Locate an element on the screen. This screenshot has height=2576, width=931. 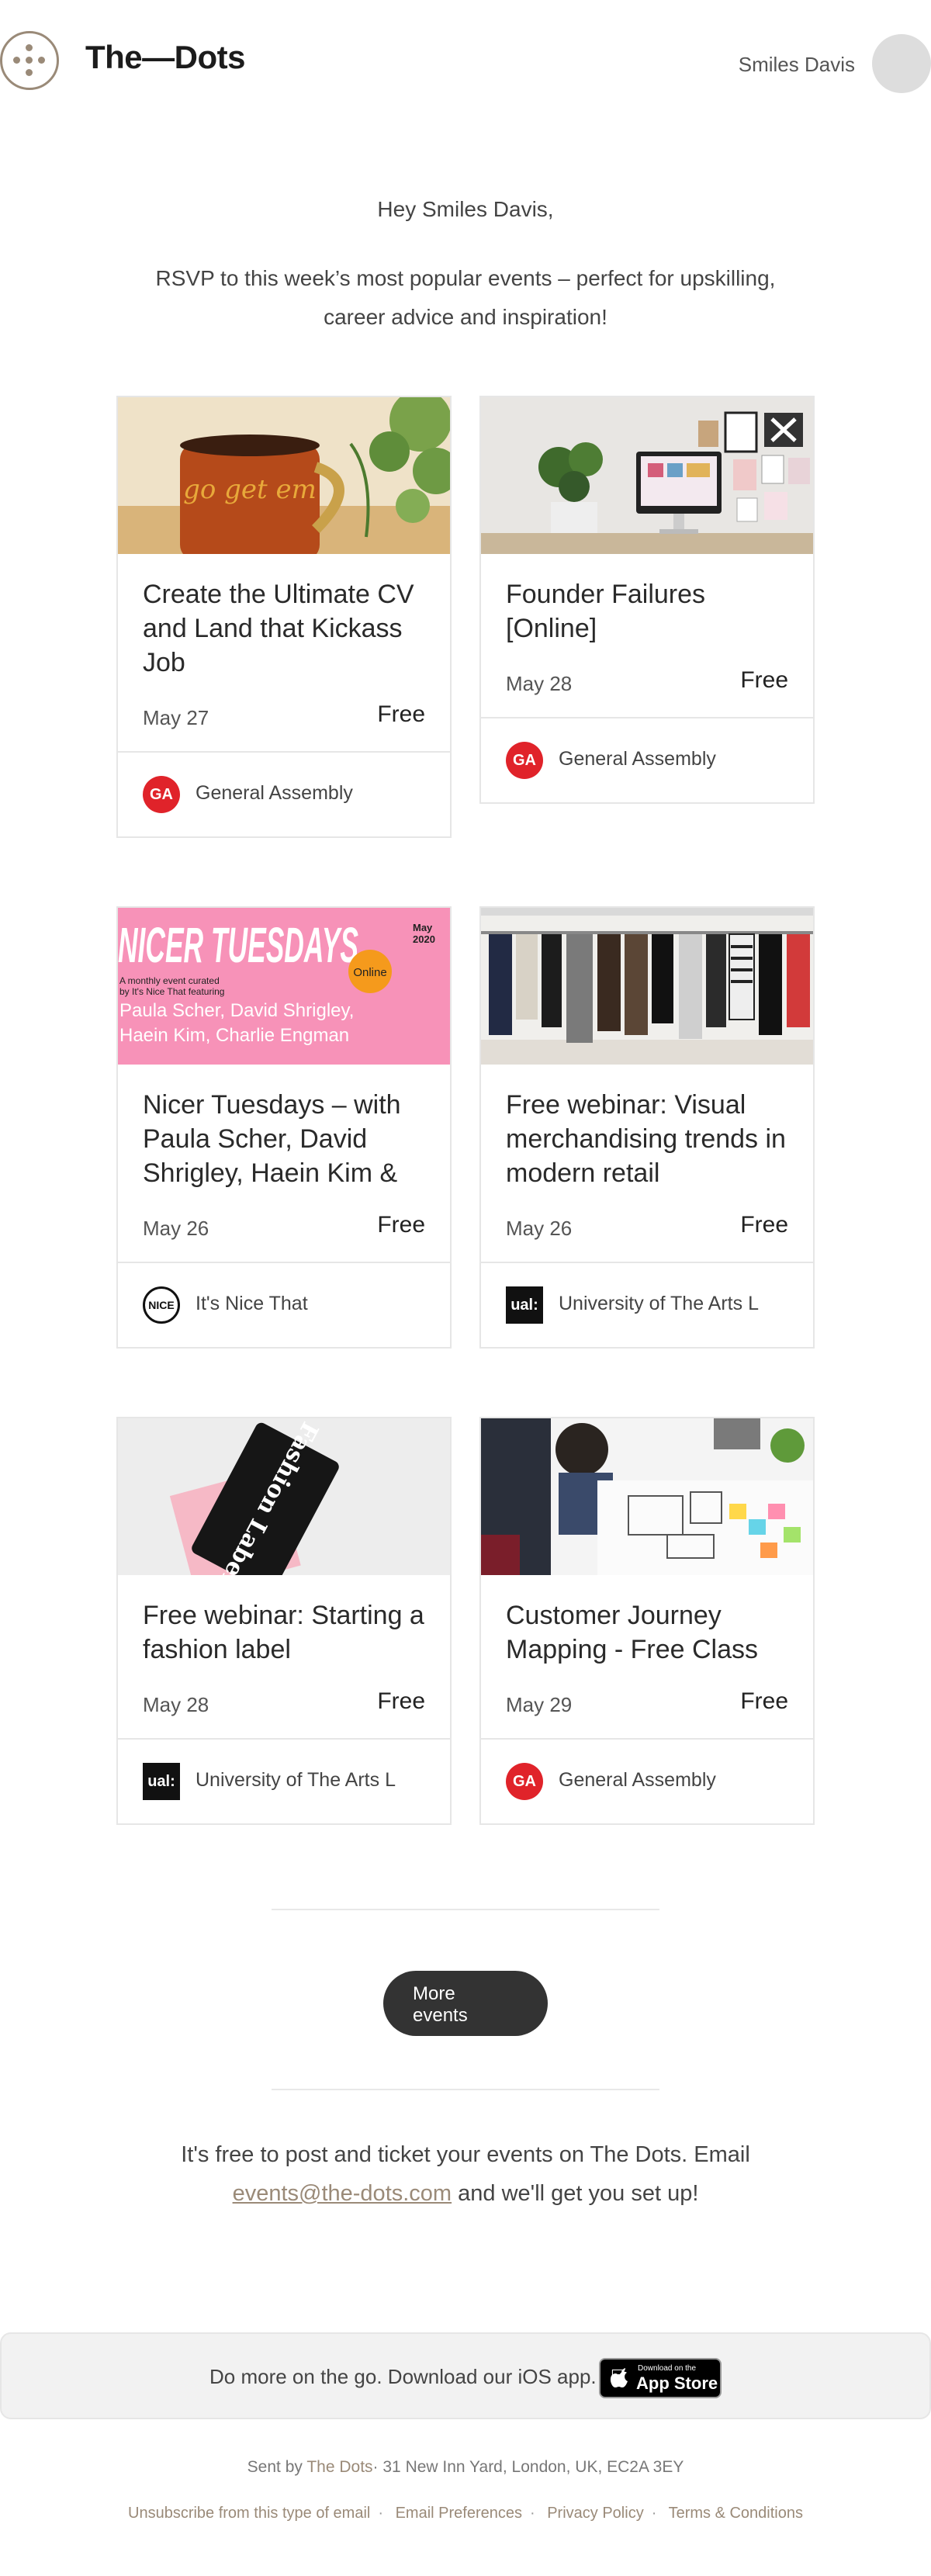
app-store-badge-small: Download on the is located at coordinates (667, 2368).